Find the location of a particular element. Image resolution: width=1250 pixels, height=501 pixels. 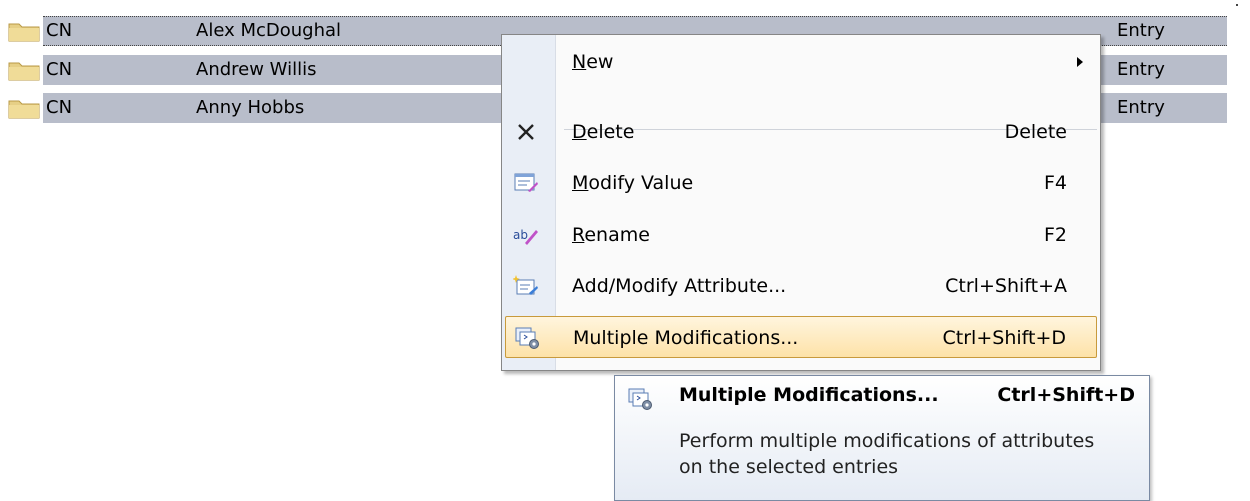

menu-item-modify-value: Modify Value F4 is located at coordinates (801, 183).